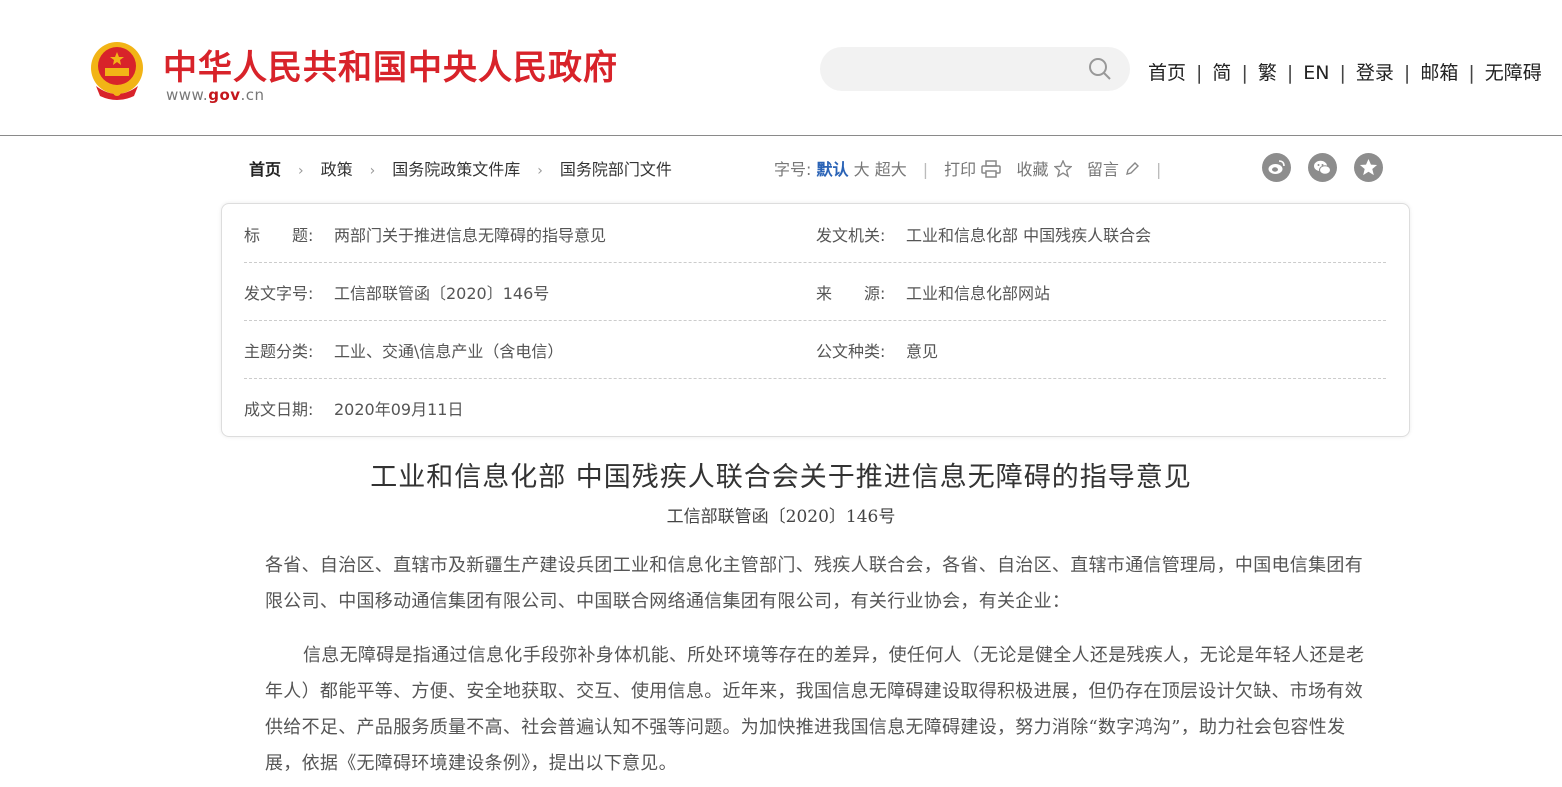 The width and height of the screenshot is (1562, 787). What do you see at coordinates (265, 169) in the screenshot?
I see `breadcrumb-home: 首页` at bounding box center [265, 169].